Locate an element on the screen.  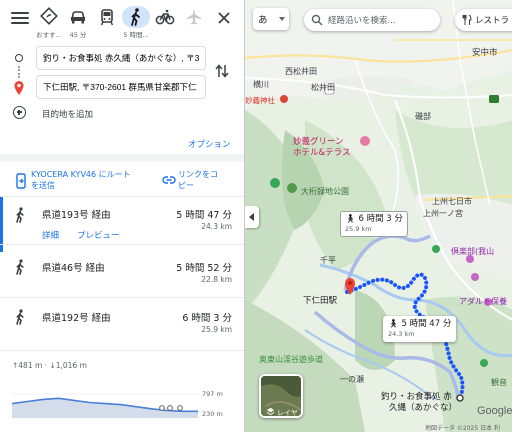
map-label-club: 倶楽部(我山 is located at coordinates (473, 251).